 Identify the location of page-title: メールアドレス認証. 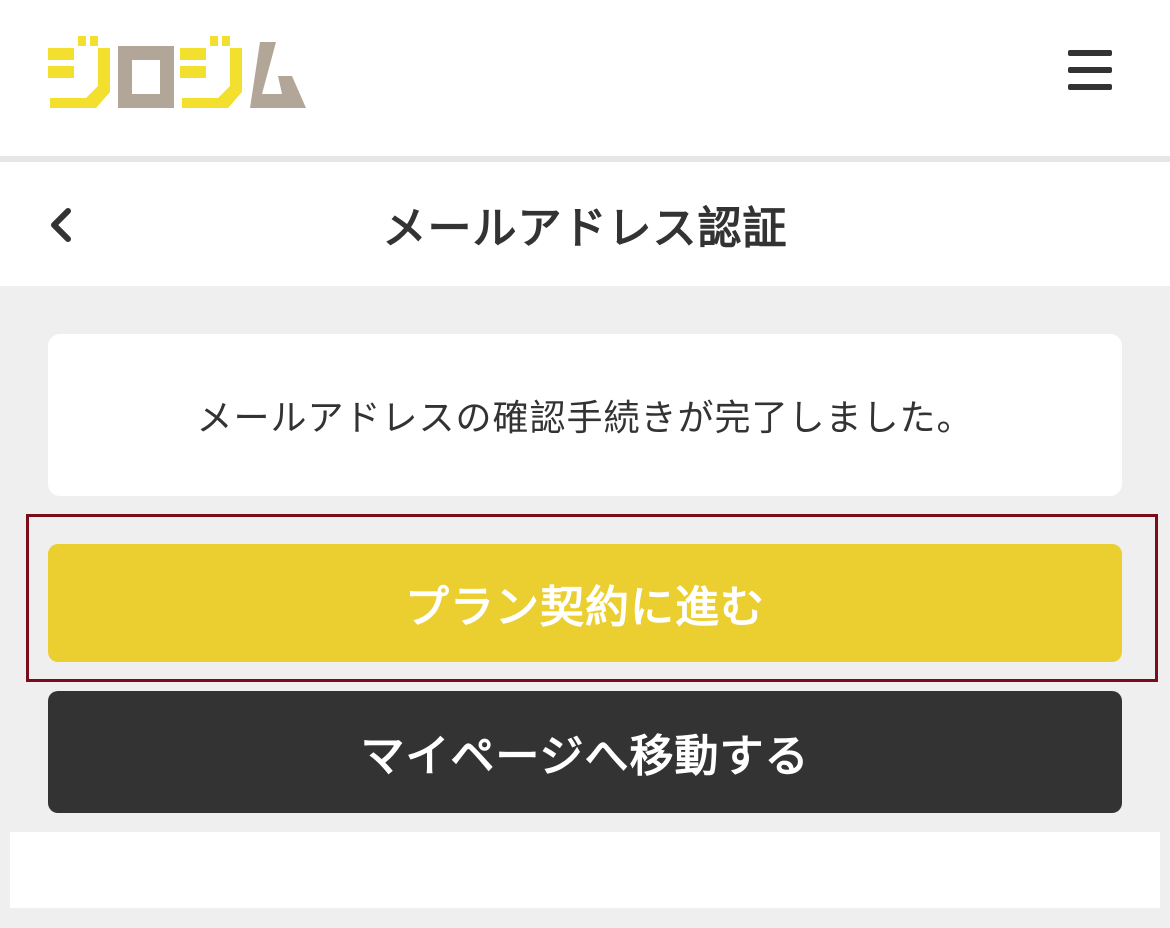
(585, 228).